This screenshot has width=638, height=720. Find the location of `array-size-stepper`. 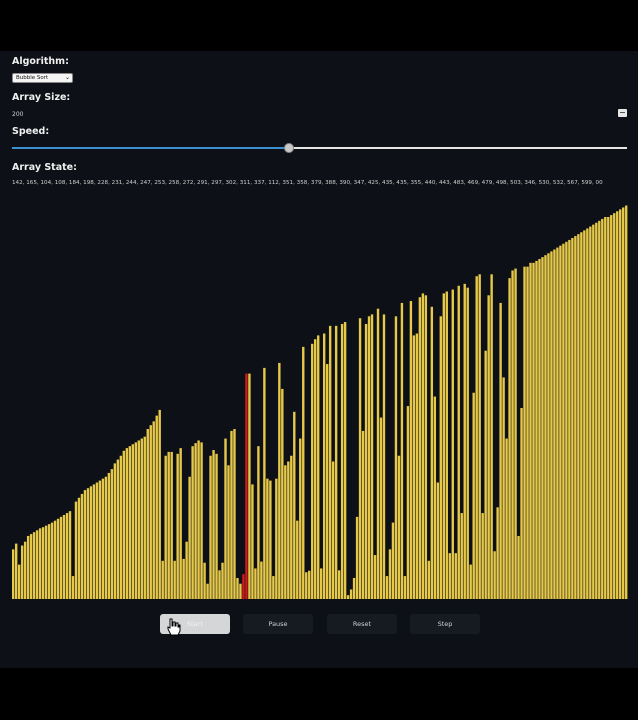

array-size-stepper is located at coordinates (622, 113).